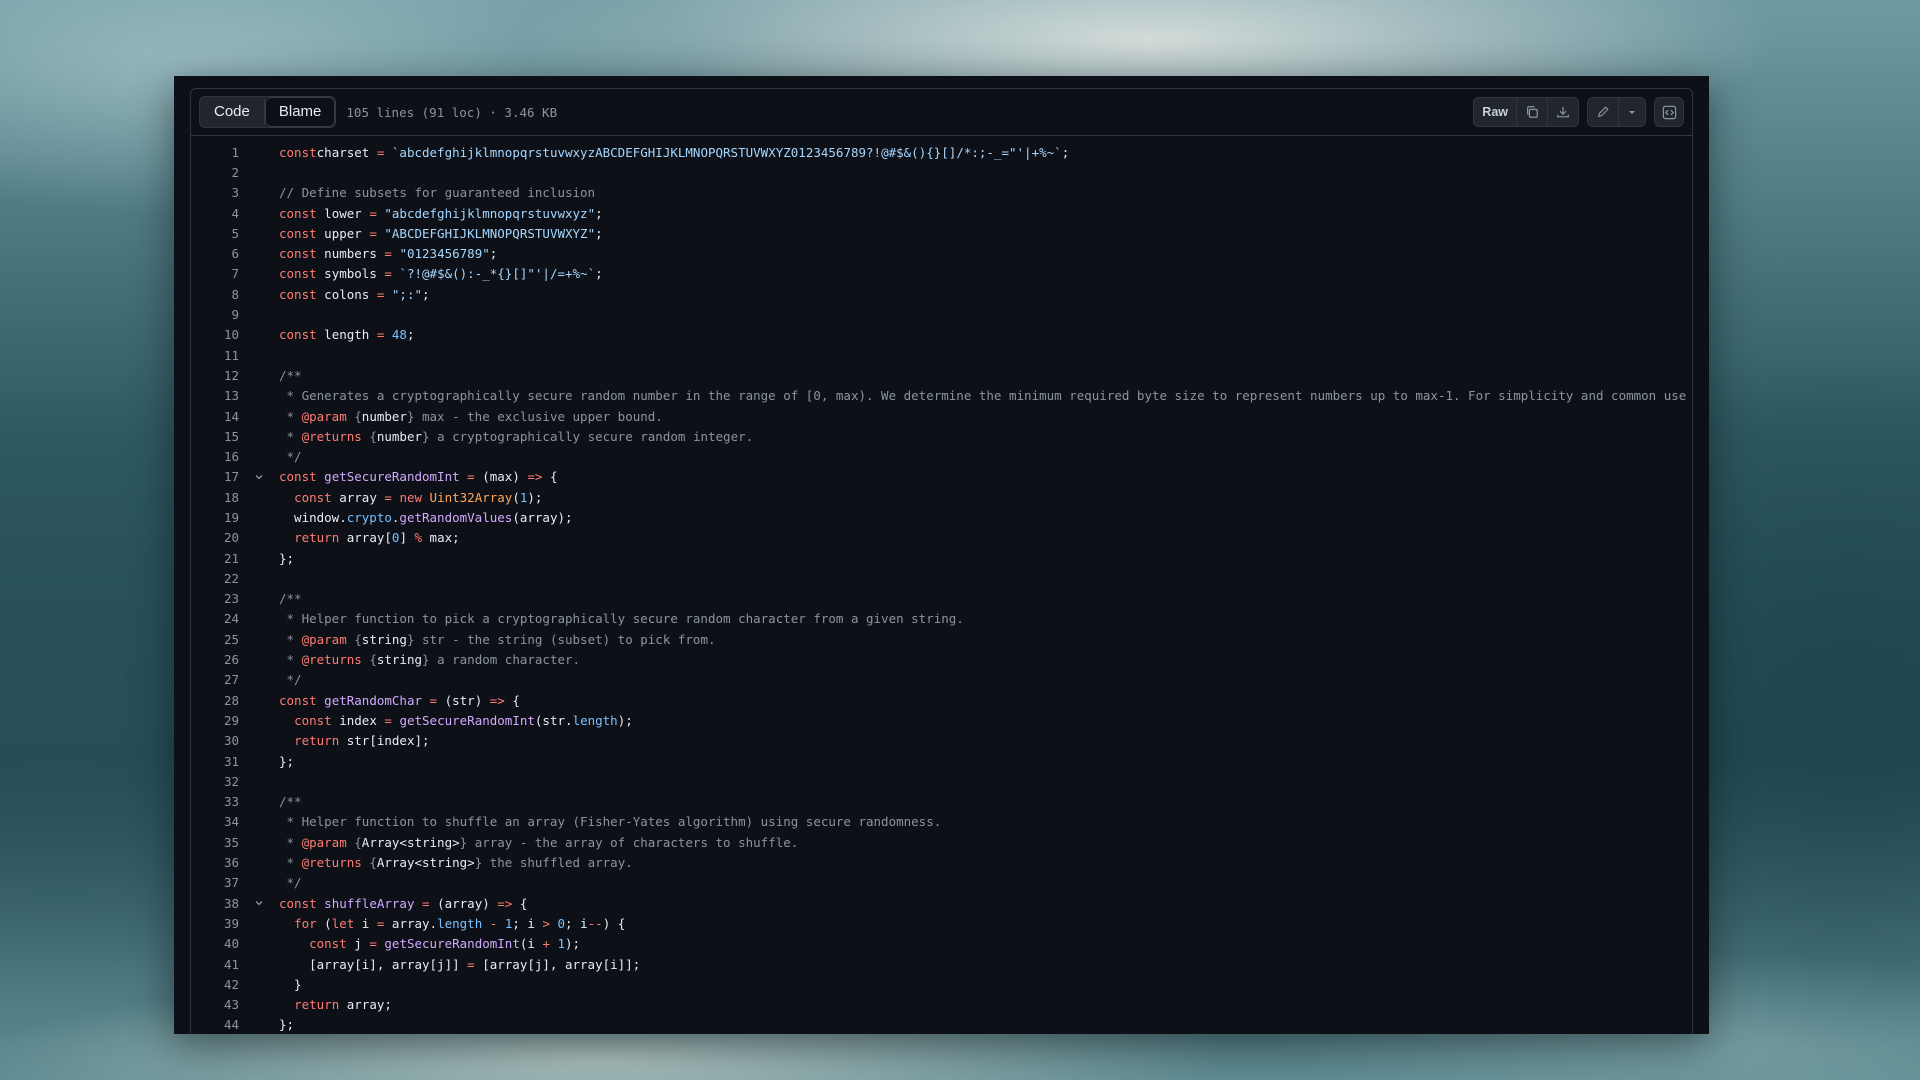 Image resolution: width=1920 pixels, height=1080 pixels. What do you see at coordinates (215, 497) in the screenshot?
I see `line-number: 18` at bounding box center [215, 497].